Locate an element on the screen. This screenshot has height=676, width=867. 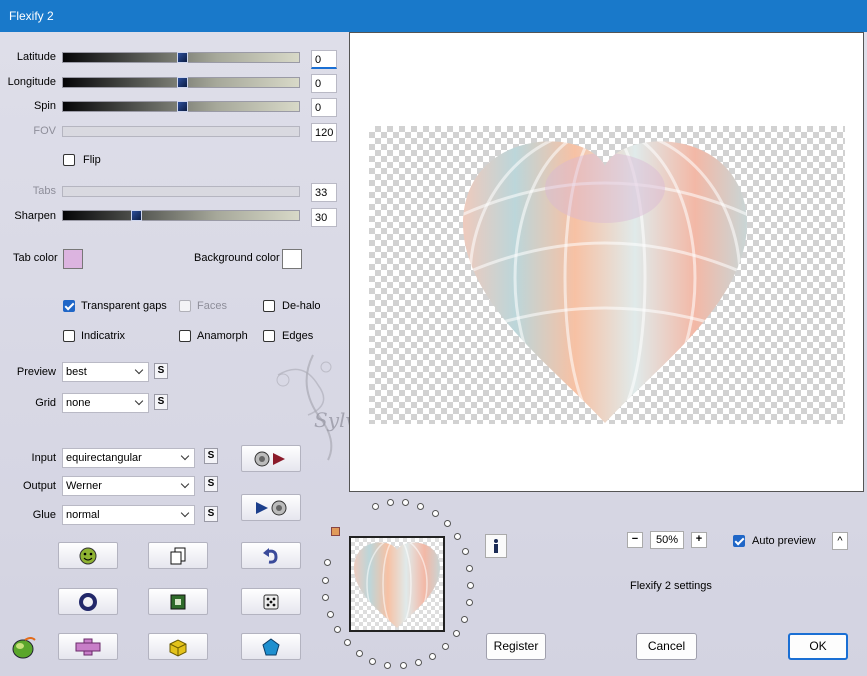
edges-checkbox is located at coordinates (269, 336).